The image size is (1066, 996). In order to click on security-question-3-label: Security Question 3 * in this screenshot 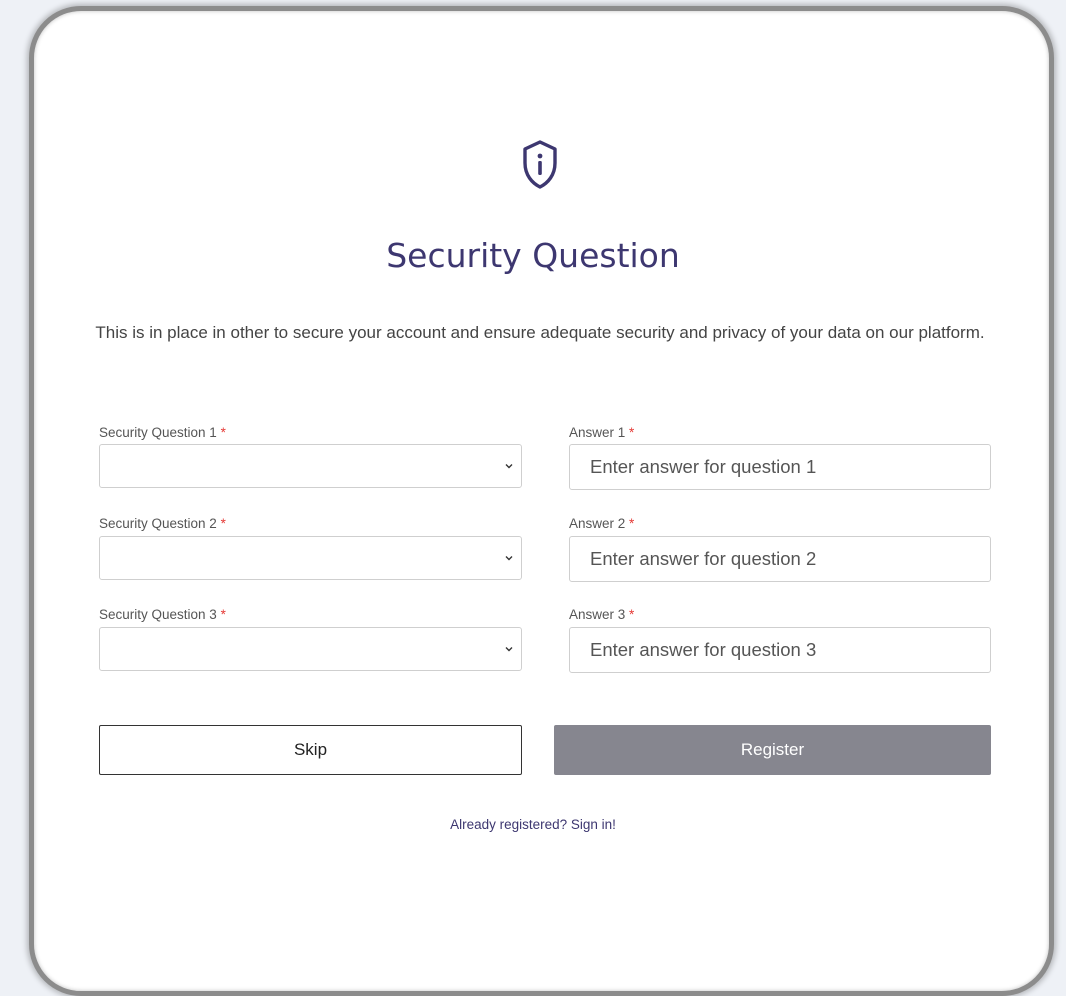, I will do `click(162, 614)`.